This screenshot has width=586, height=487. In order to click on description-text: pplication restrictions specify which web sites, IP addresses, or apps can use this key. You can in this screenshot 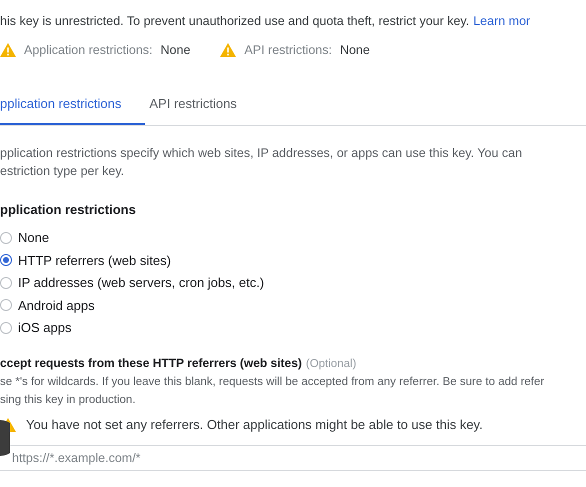, I will do `click(262, 153)`.